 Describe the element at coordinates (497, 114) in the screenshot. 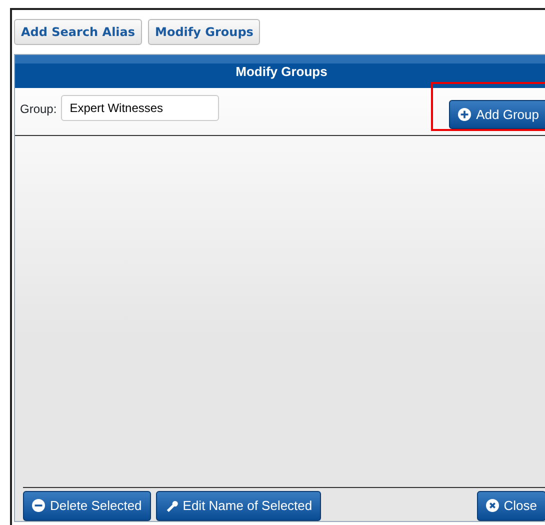

I see `add-group-button: Add Group` at that location.